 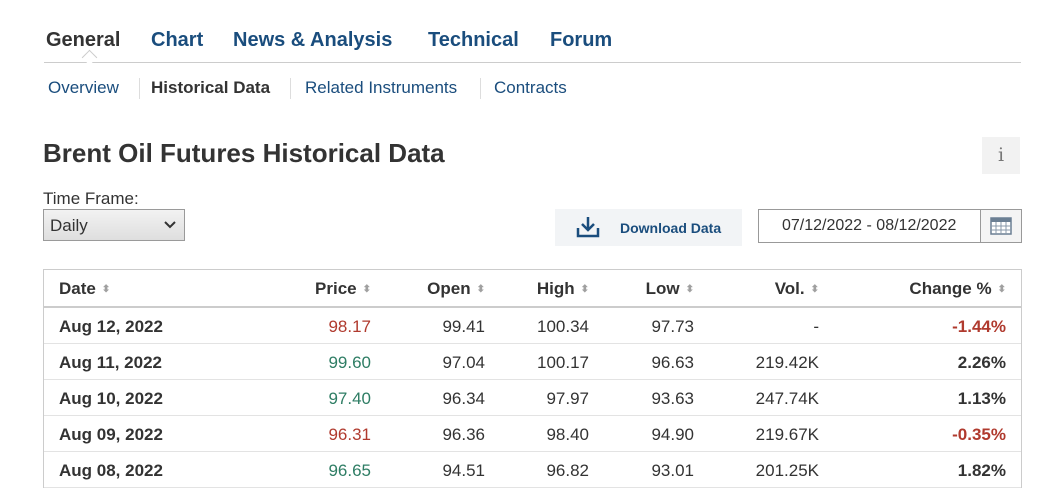 I want to click on cell-open: 99.41, so click(x=463, y=326).